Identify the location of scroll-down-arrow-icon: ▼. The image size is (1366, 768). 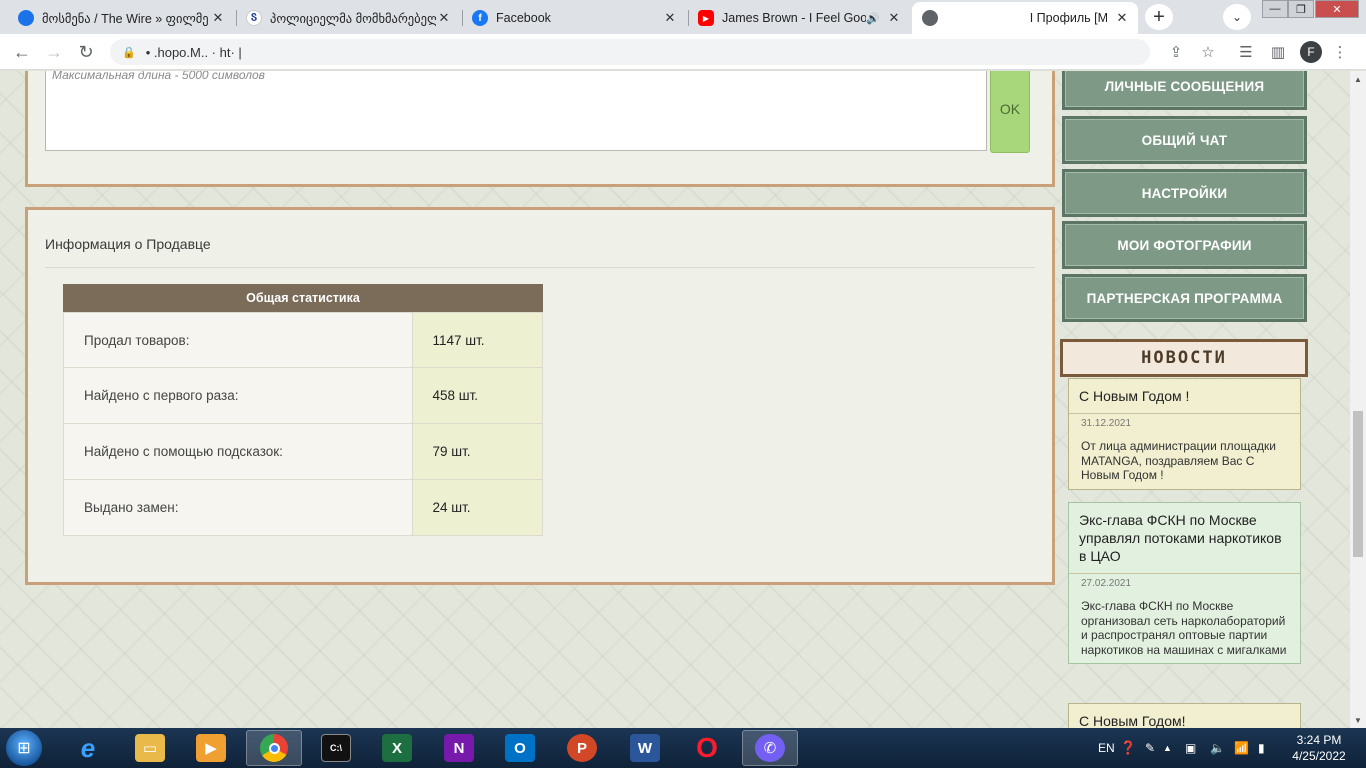
(1358, 720).